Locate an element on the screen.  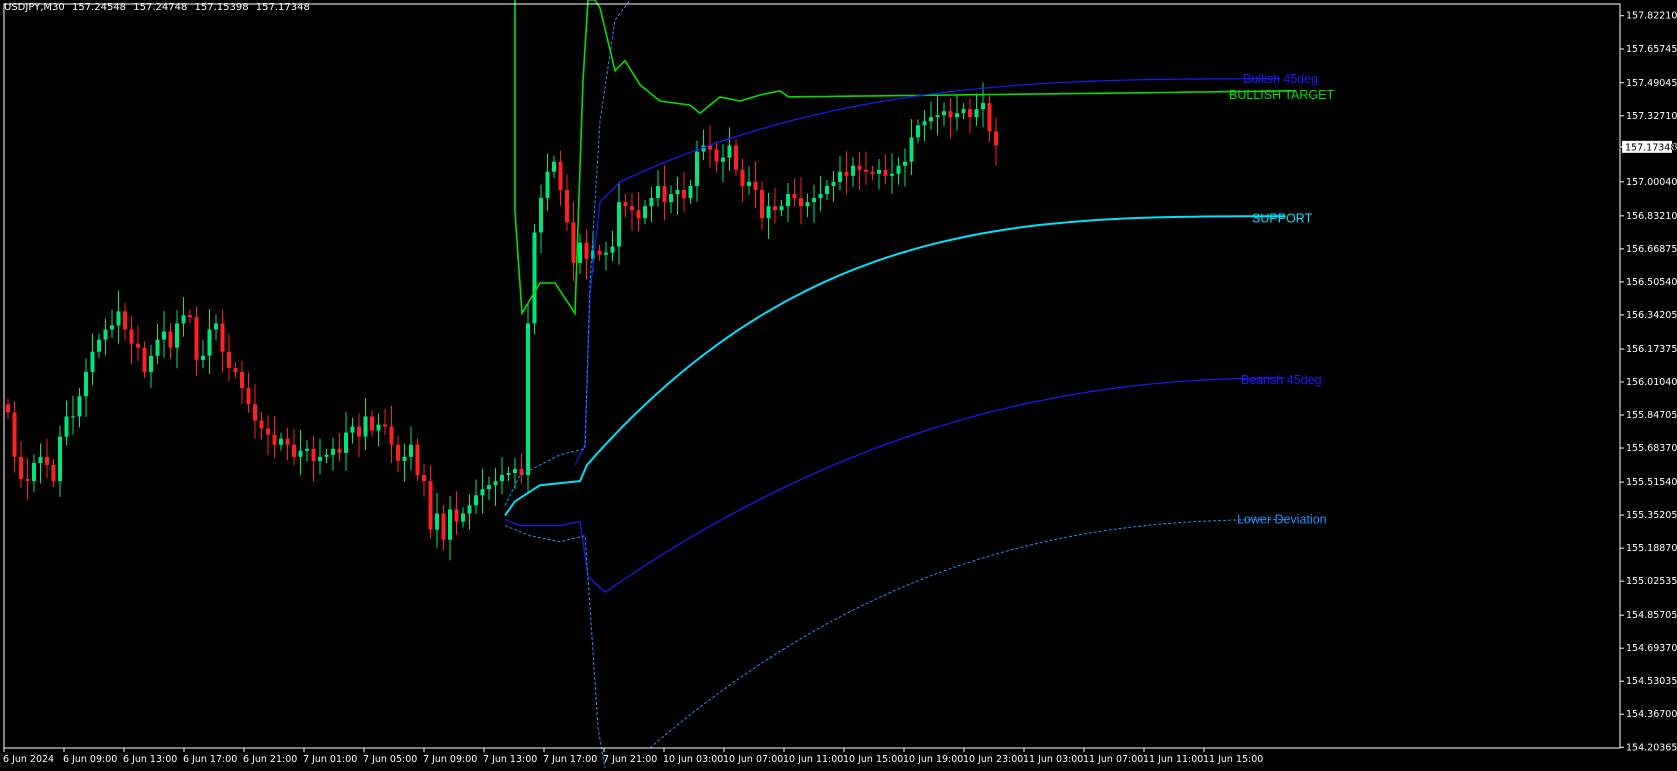
x-tick-label: 6 Jun 09:00 is located at coordinates (90, 759).